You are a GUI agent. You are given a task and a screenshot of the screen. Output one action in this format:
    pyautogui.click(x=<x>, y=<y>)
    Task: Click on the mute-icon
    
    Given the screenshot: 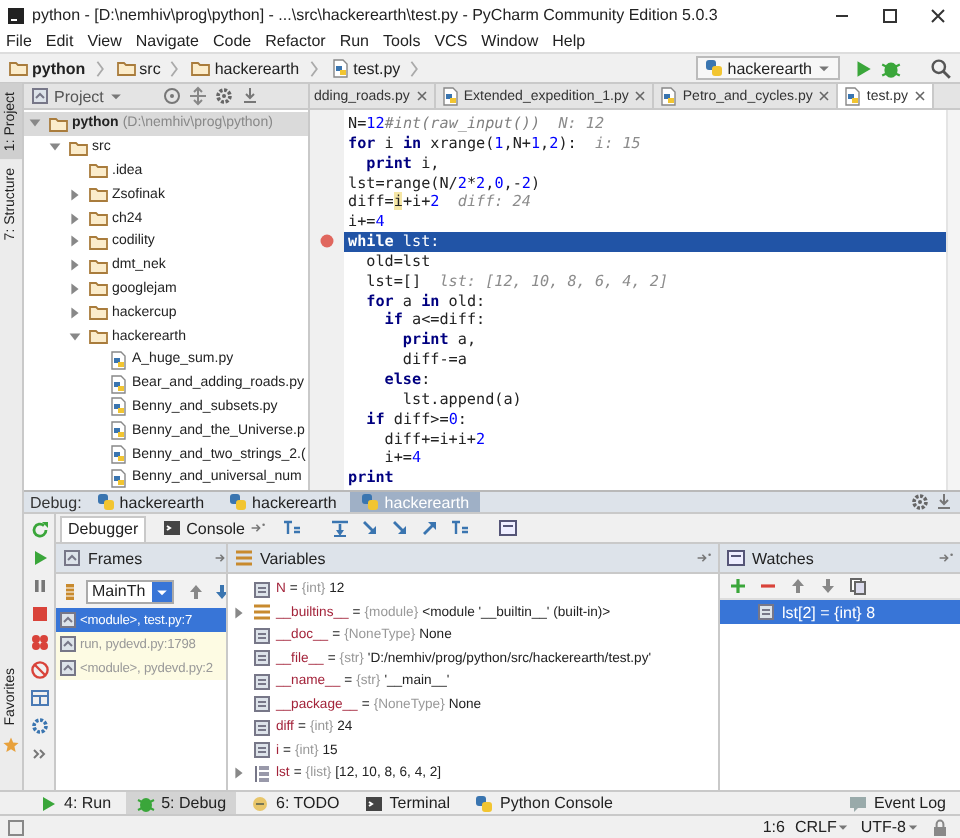 What is the action you would take?
    pyautogui.click(x=39, y=670)
    